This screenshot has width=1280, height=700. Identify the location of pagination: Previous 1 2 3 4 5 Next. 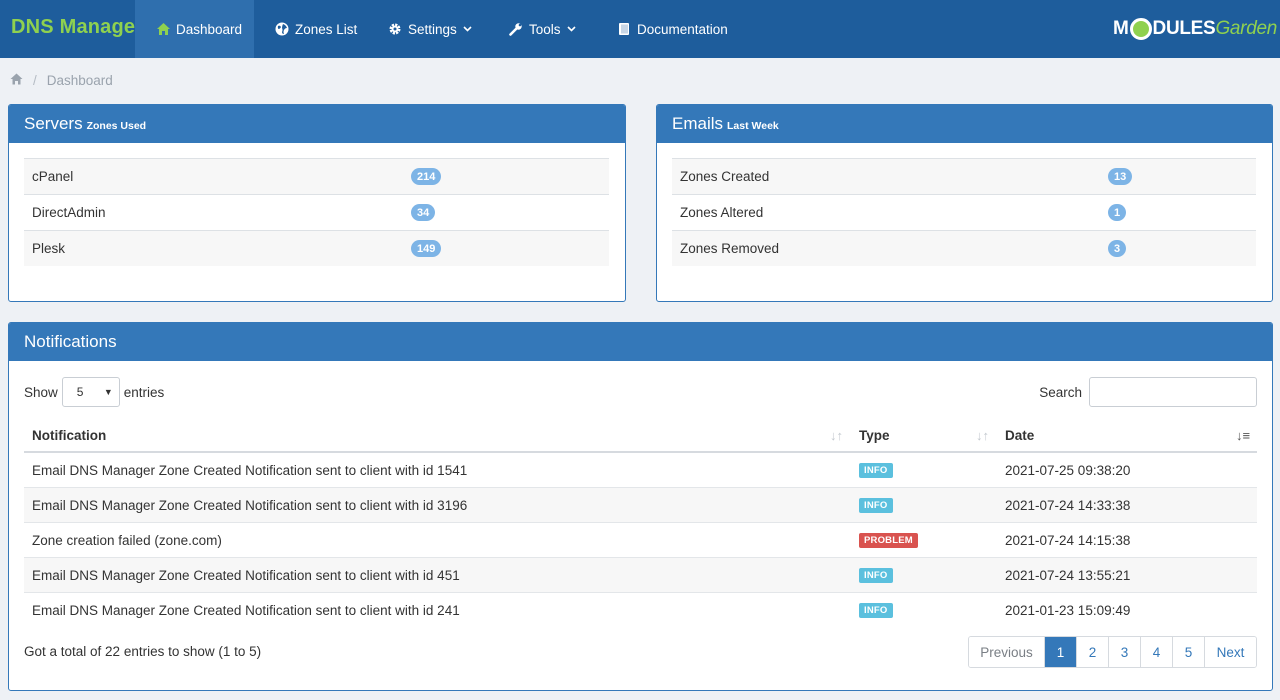
(1112, 652).